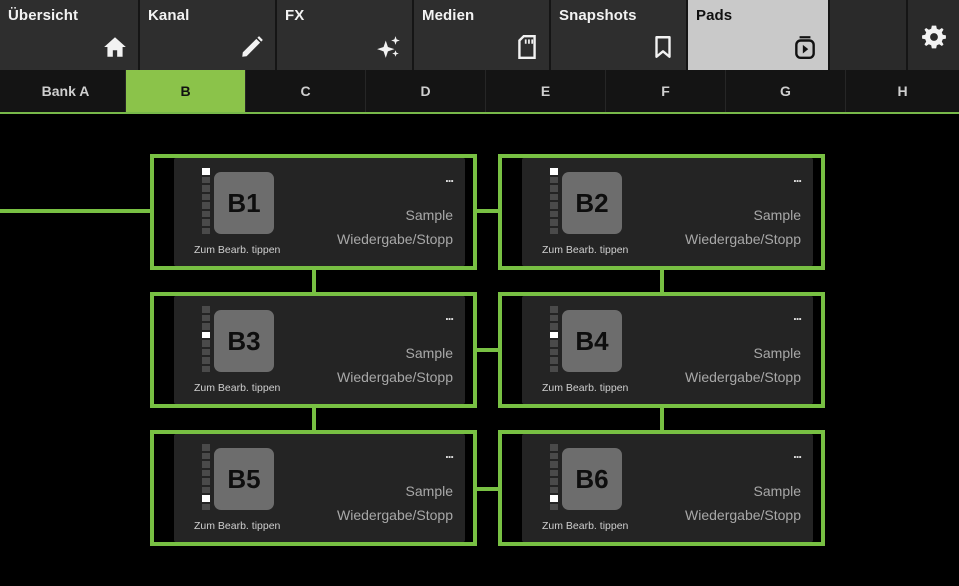 This screenshot has width=959, height=586. I want to click on tab-label: Pads, so click(714, 15).